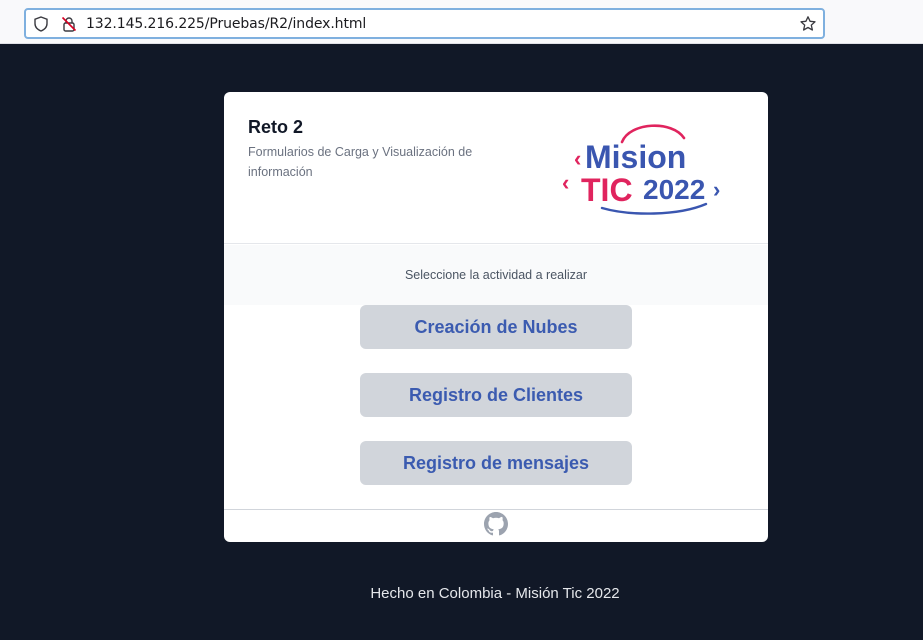 The image size is (923, 640). Describe the element at coordinates (577, 158) in the screenshot. I see `logo-left-chevron: ‹` at that location.